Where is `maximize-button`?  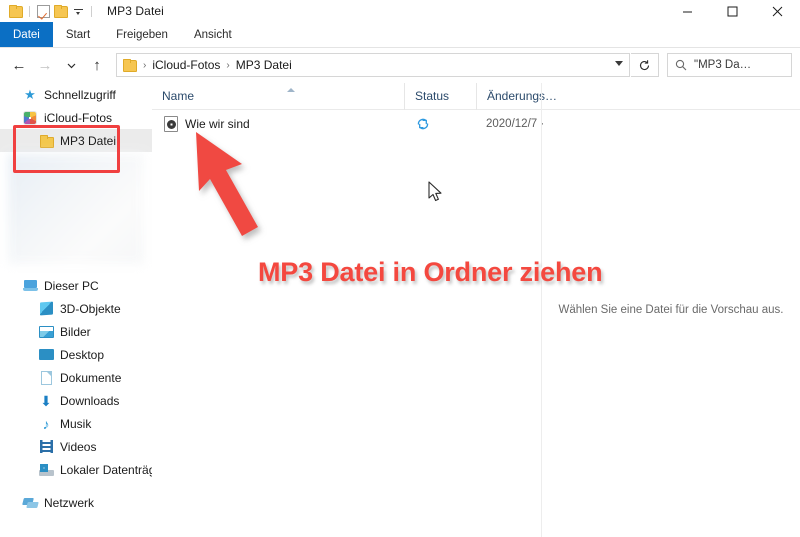 maximize-button is located at coordinates (732, 11).